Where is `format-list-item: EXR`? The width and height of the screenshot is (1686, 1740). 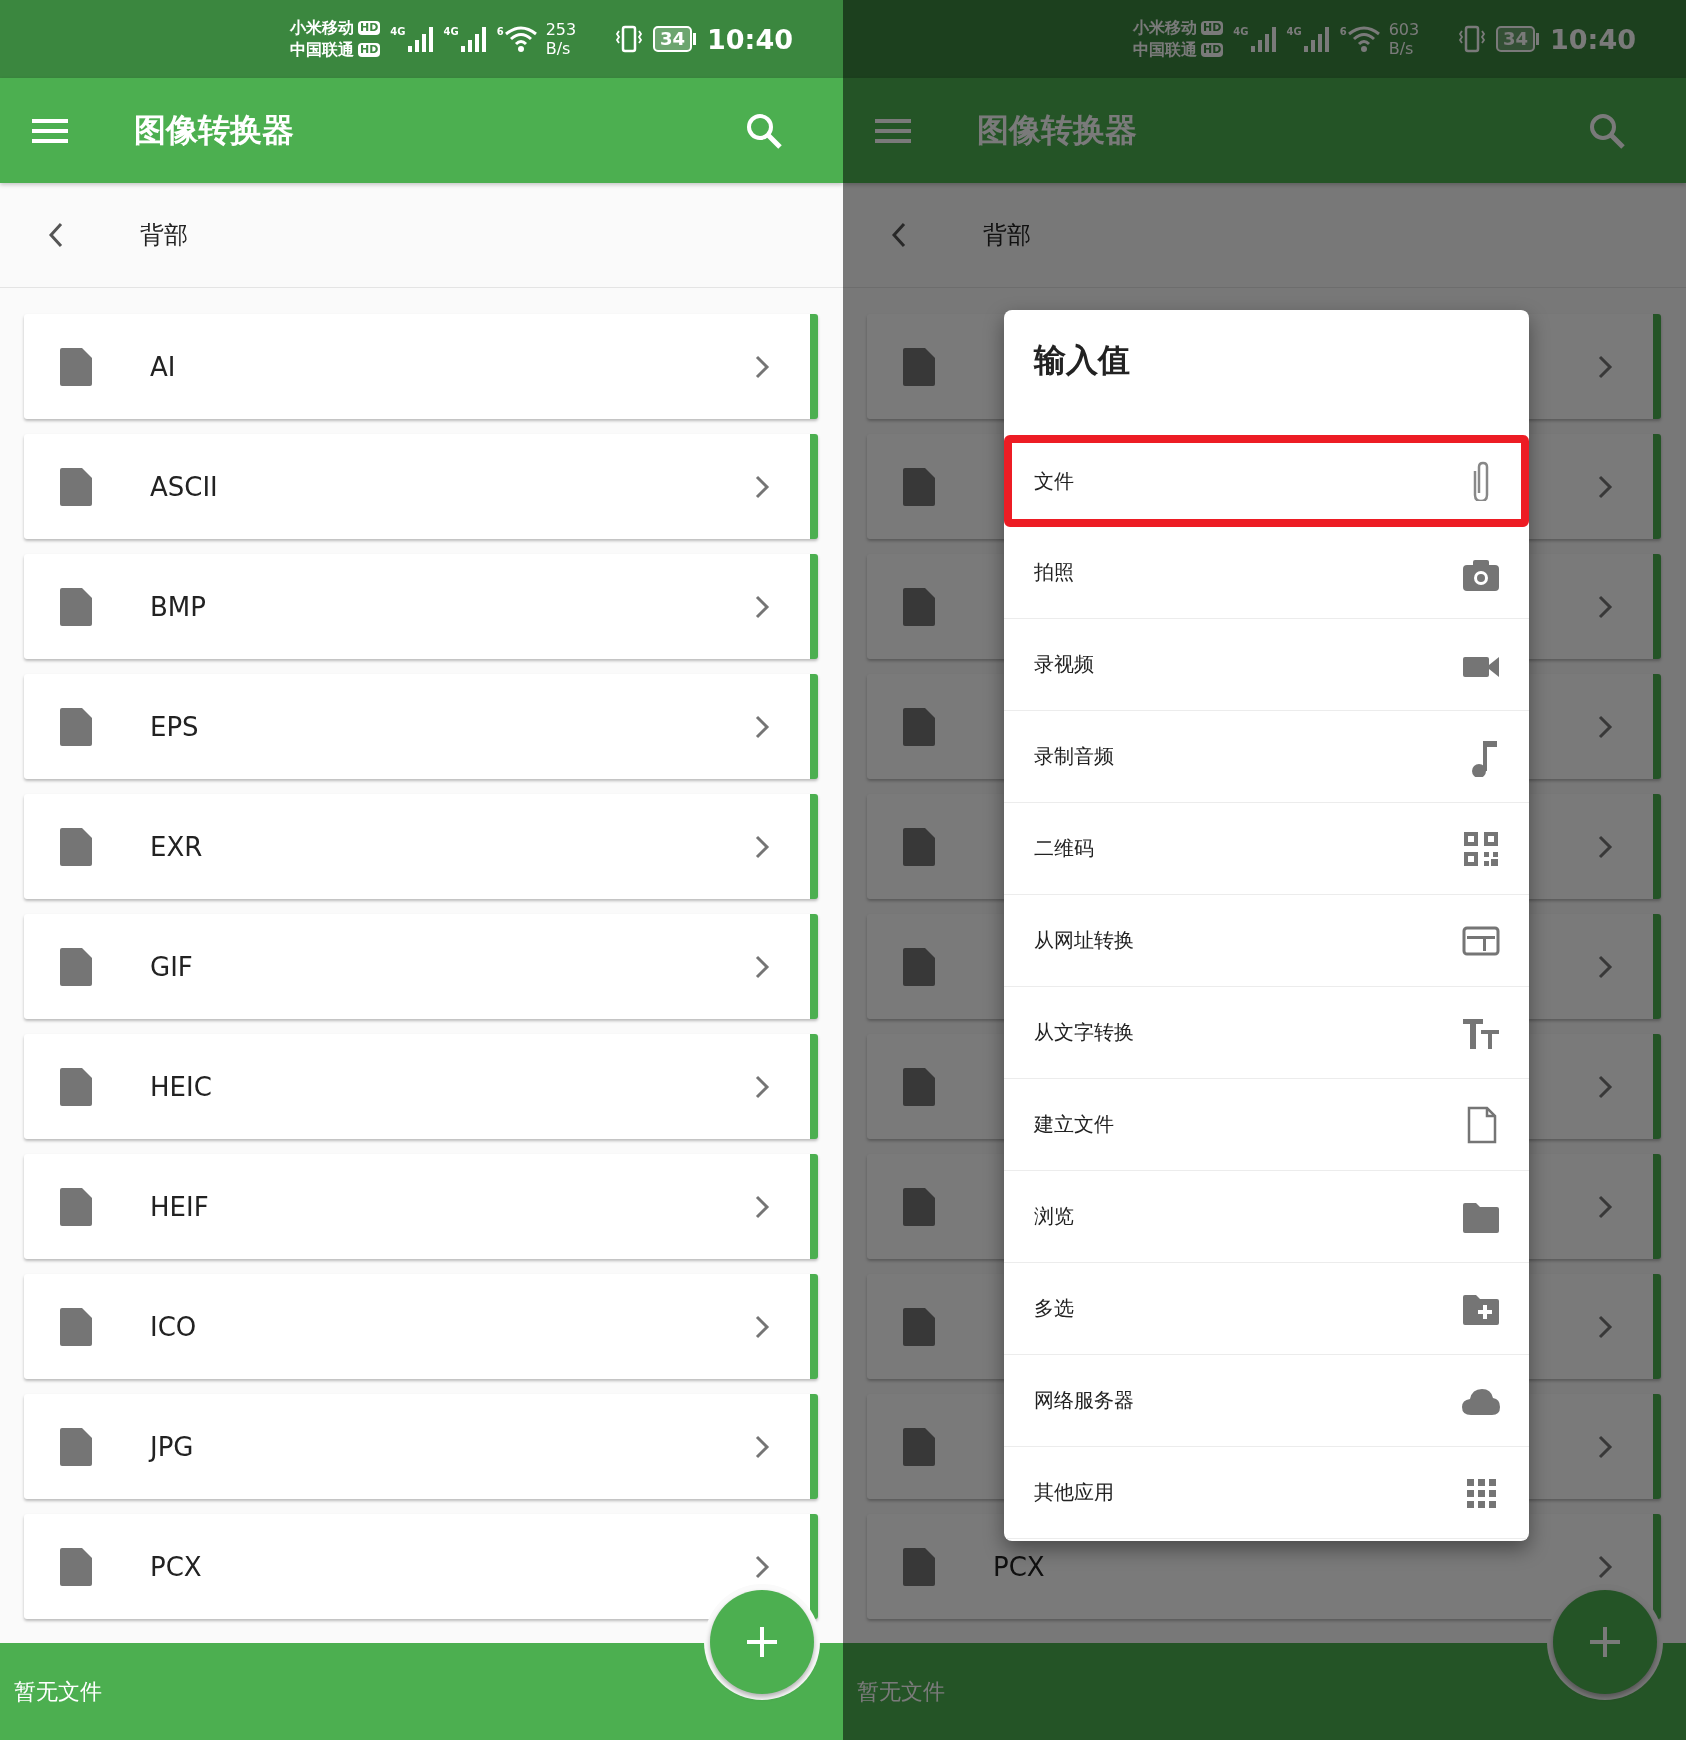
format-list-item: EXR is located at coordinates (421, 846).